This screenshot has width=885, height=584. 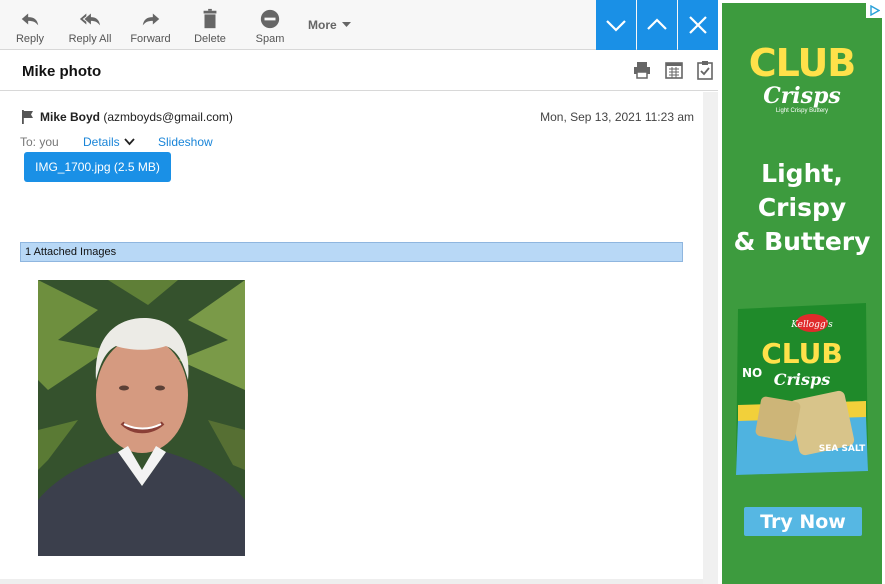 I want to click on delete-button: Delete, so click(x=210, y=25).